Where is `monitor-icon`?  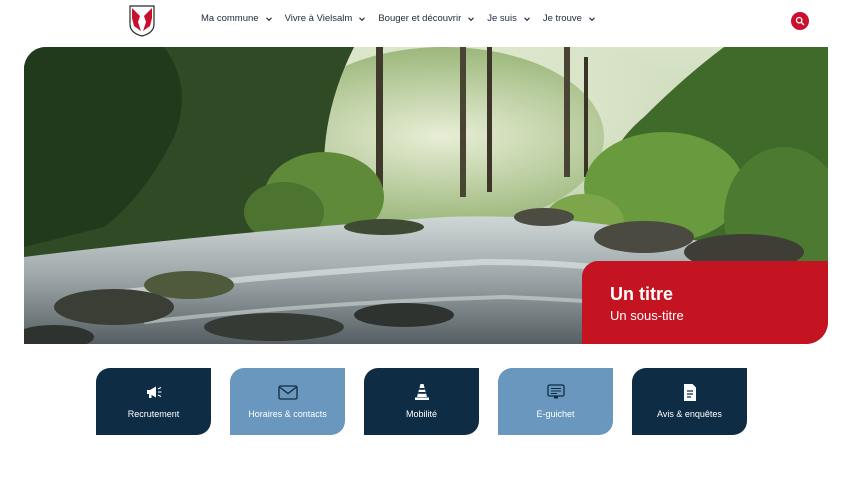
monitor-icon is located at coordinates (555, 391).